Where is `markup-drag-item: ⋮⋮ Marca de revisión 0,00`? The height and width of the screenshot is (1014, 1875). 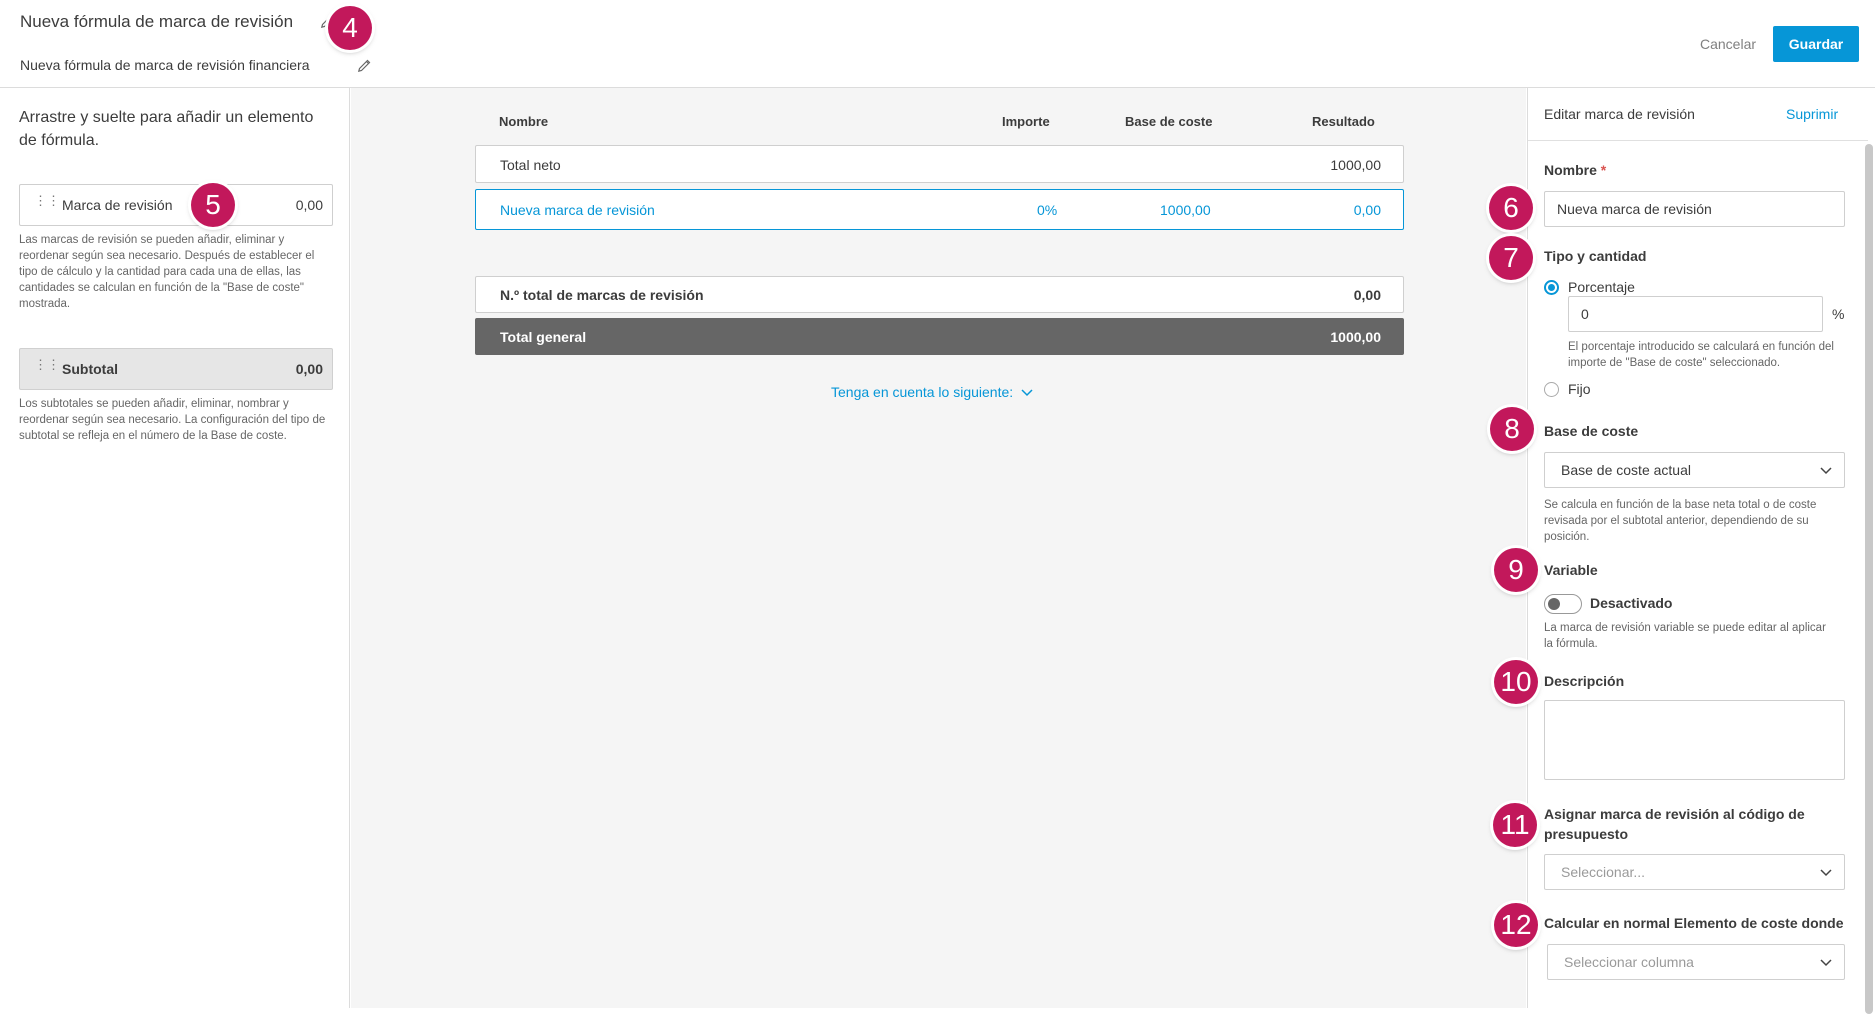
markup-drag-item: ⋮⋮ Marca de revisión 0,00 is located at coordinates (176, 205).